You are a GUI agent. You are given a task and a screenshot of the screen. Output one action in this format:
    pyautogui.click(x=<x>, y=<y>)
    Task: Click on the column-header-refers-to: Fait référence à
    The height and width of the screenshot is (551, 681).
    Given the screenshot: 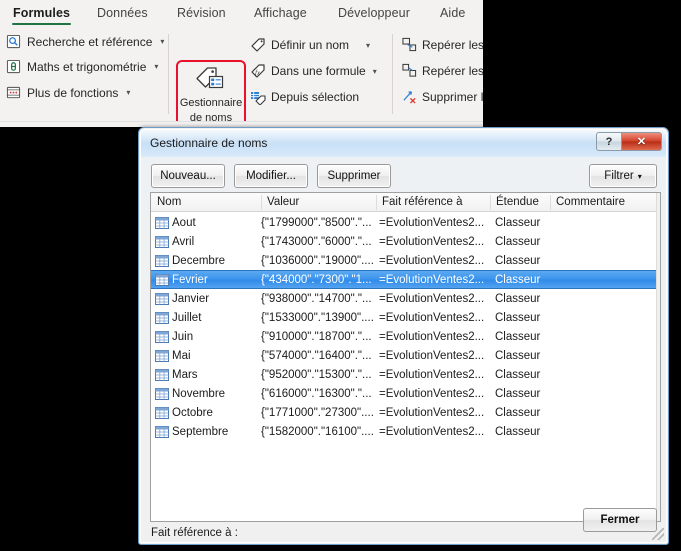 What is the action you would take?
    pyautogui.click(x=422, y=202)
    